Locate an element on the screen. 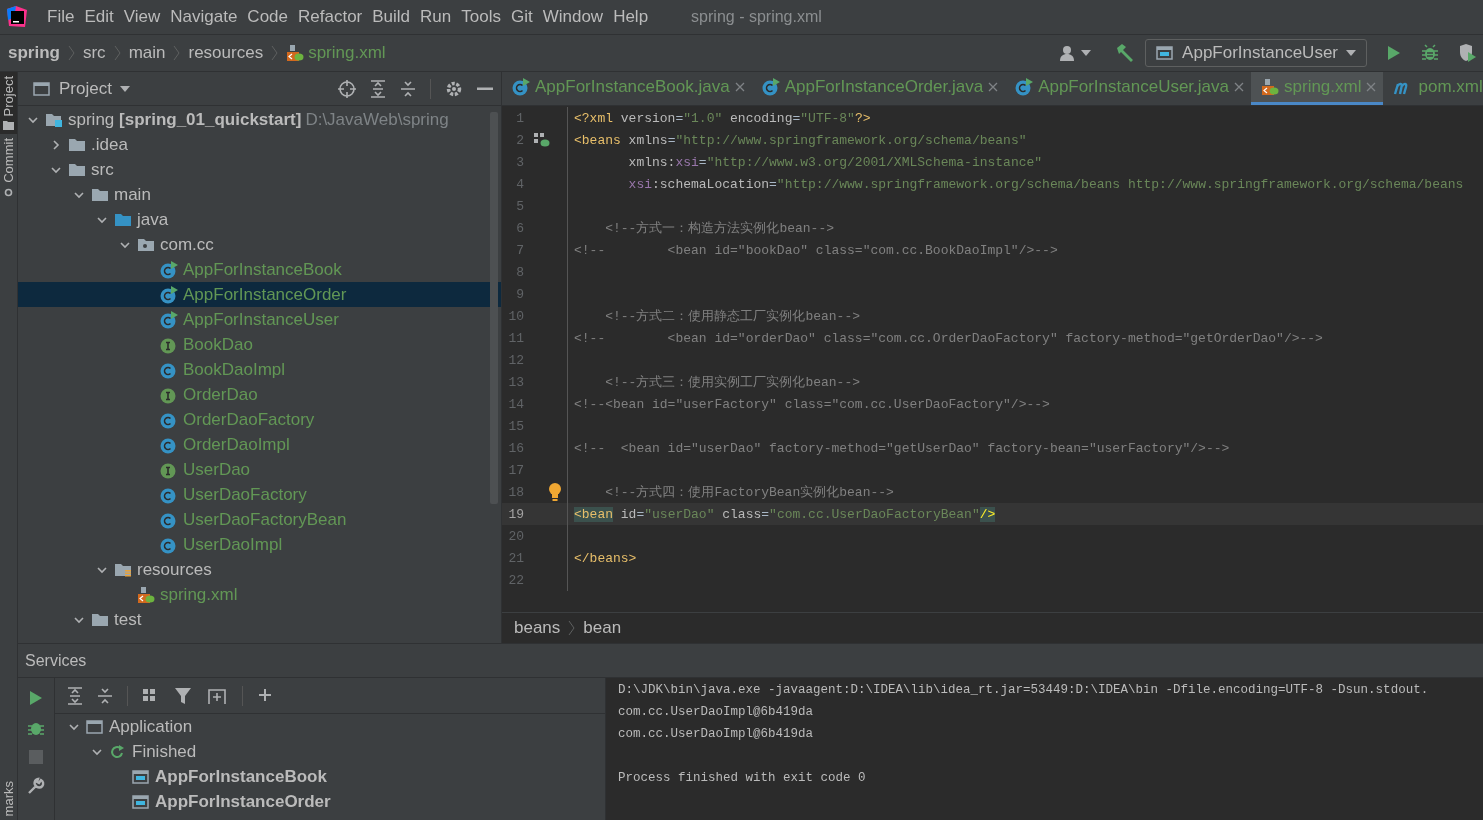 This screenshot has width=1483, height=820. lightbulb-icon is located at coordinates (555, 492).